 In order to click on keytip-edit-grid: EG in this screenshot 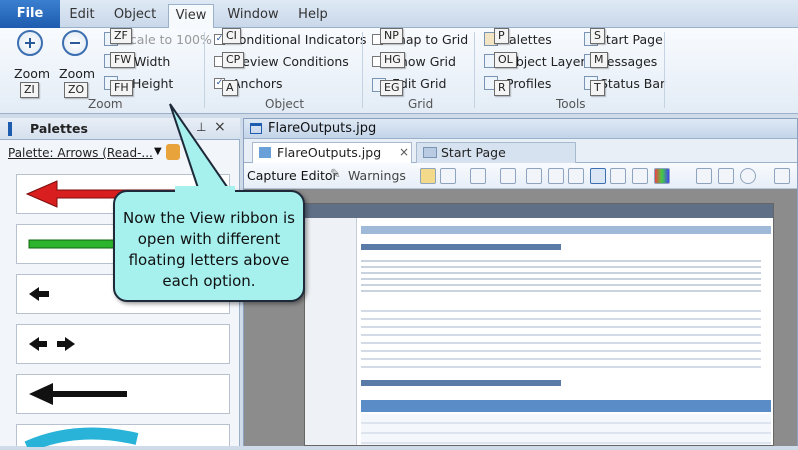, I will do `click(392, 88)`.